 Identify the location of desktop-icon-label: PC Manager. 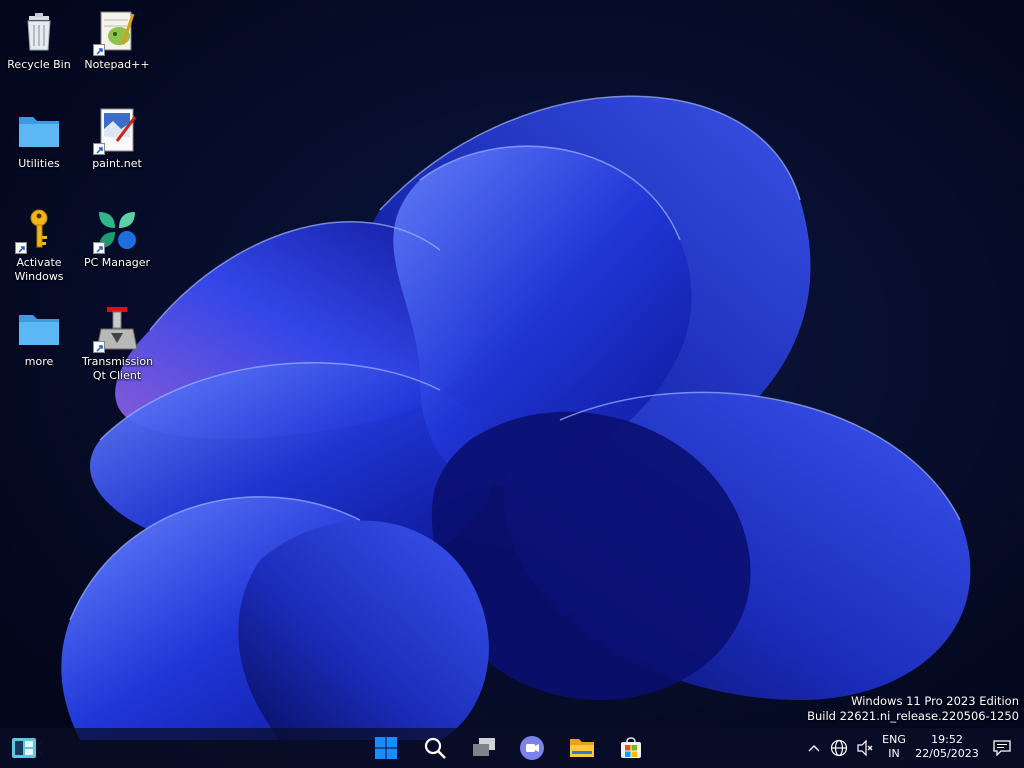
(117, 262).